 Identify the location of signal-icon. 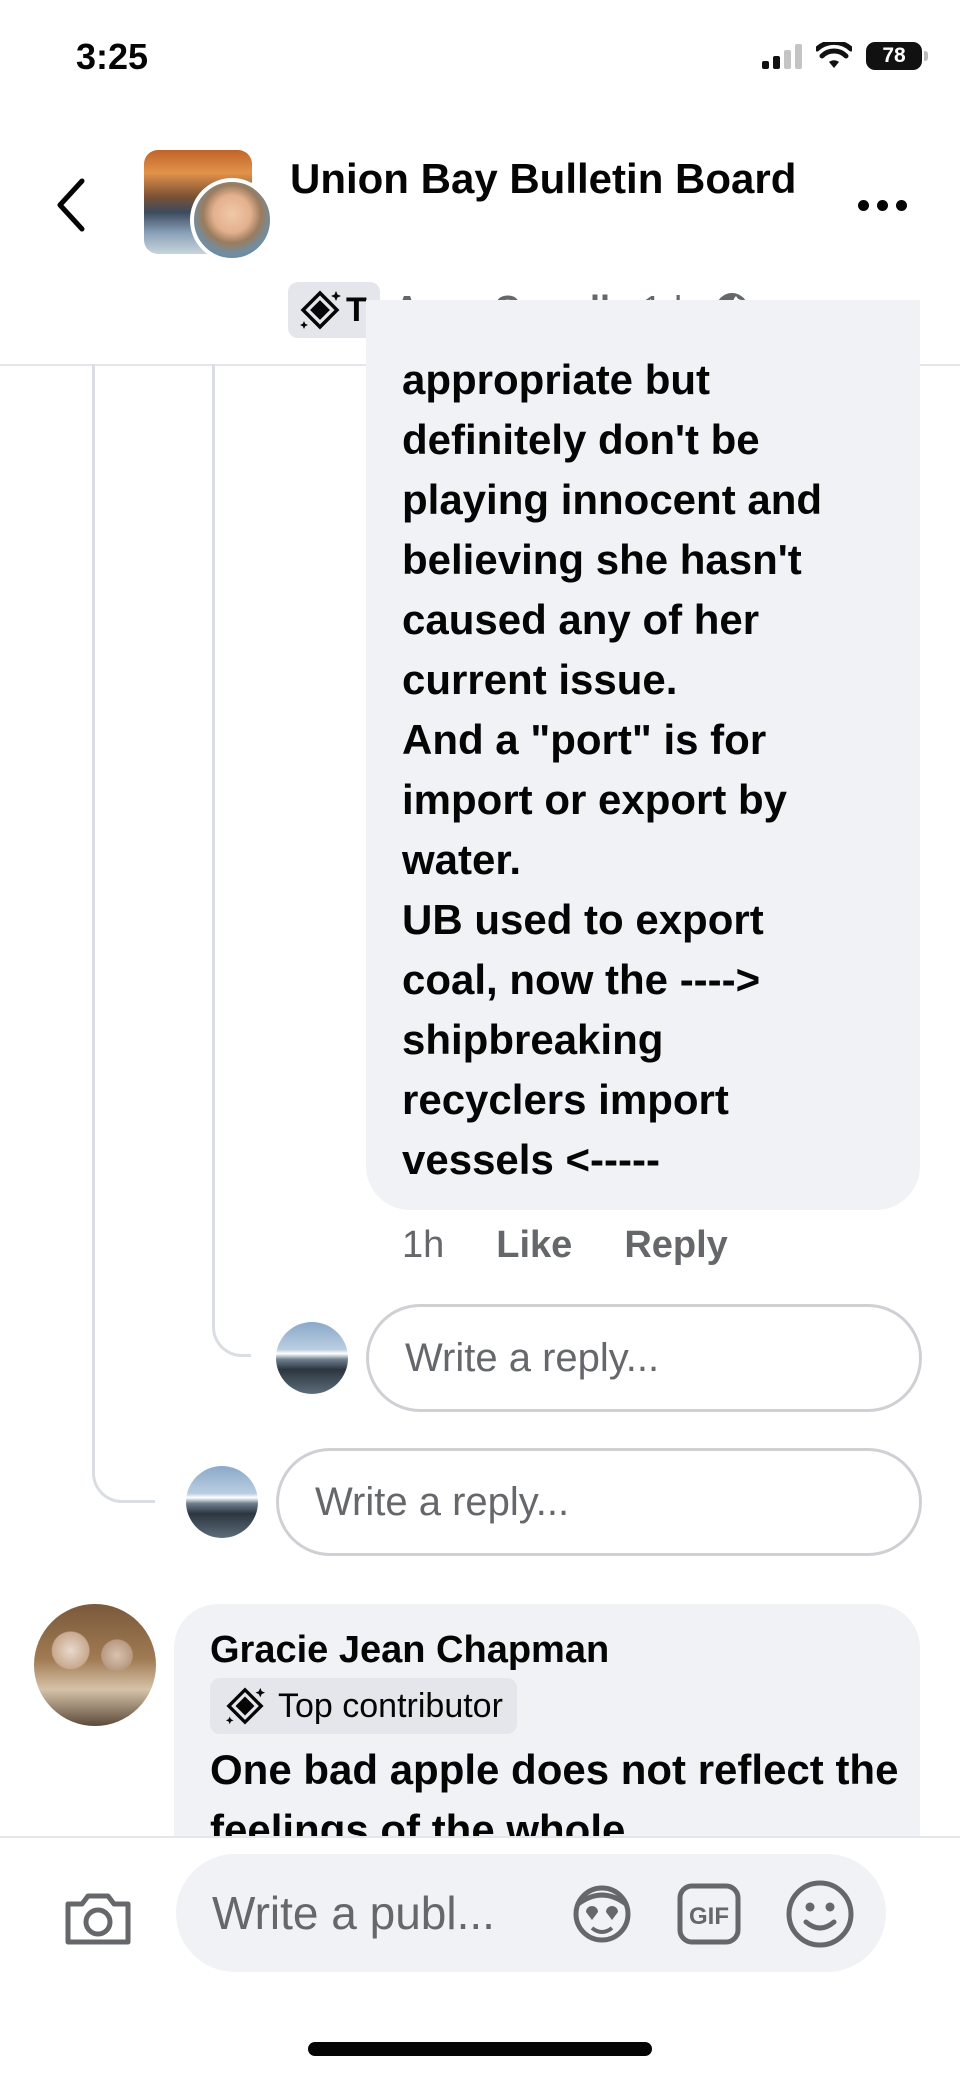
(782, 56).